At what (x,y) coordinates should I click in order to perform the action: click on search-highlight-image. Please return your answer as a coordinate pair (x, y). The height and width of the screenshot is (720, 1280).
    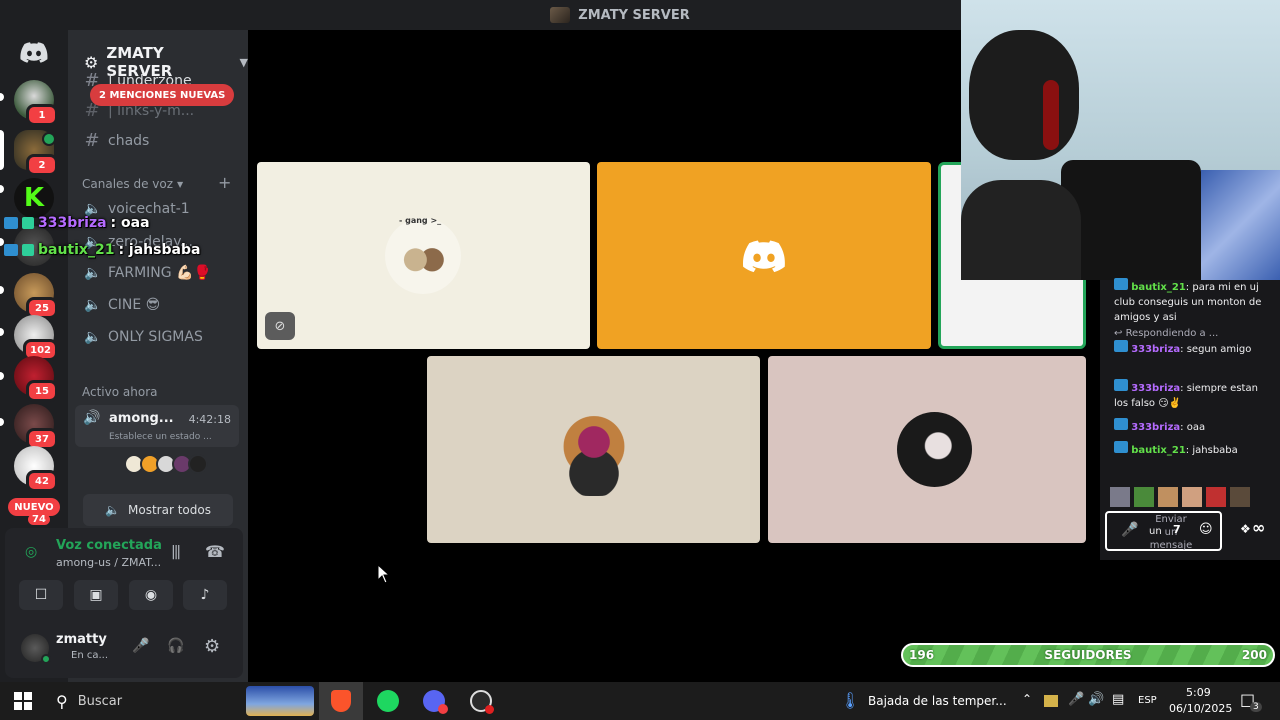
    Looking at the image, I should click on (280, 701).